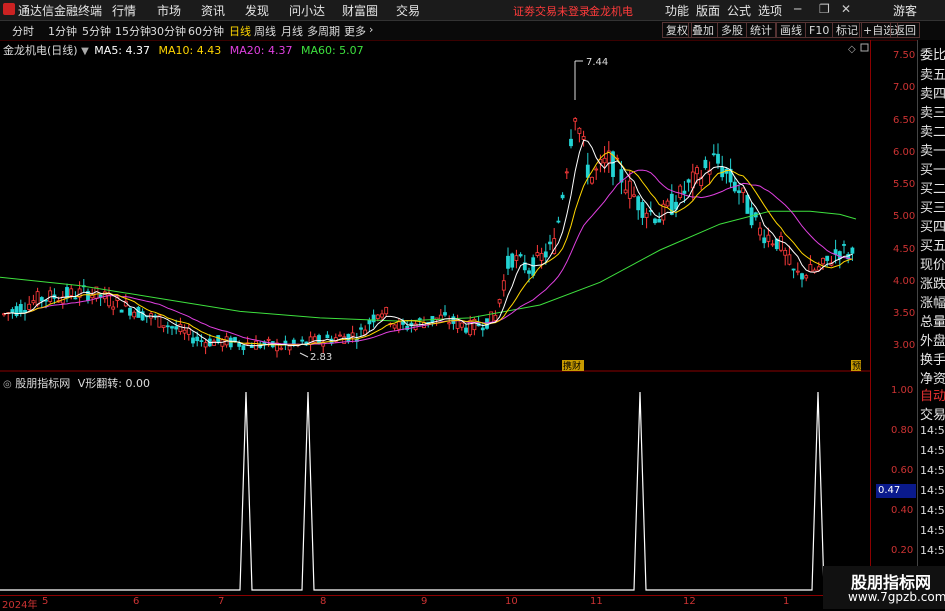  What do you see at coordinates (597, 62) in the screenshot?
I see `high-label: 7.44` at bounding box center [597, 62].